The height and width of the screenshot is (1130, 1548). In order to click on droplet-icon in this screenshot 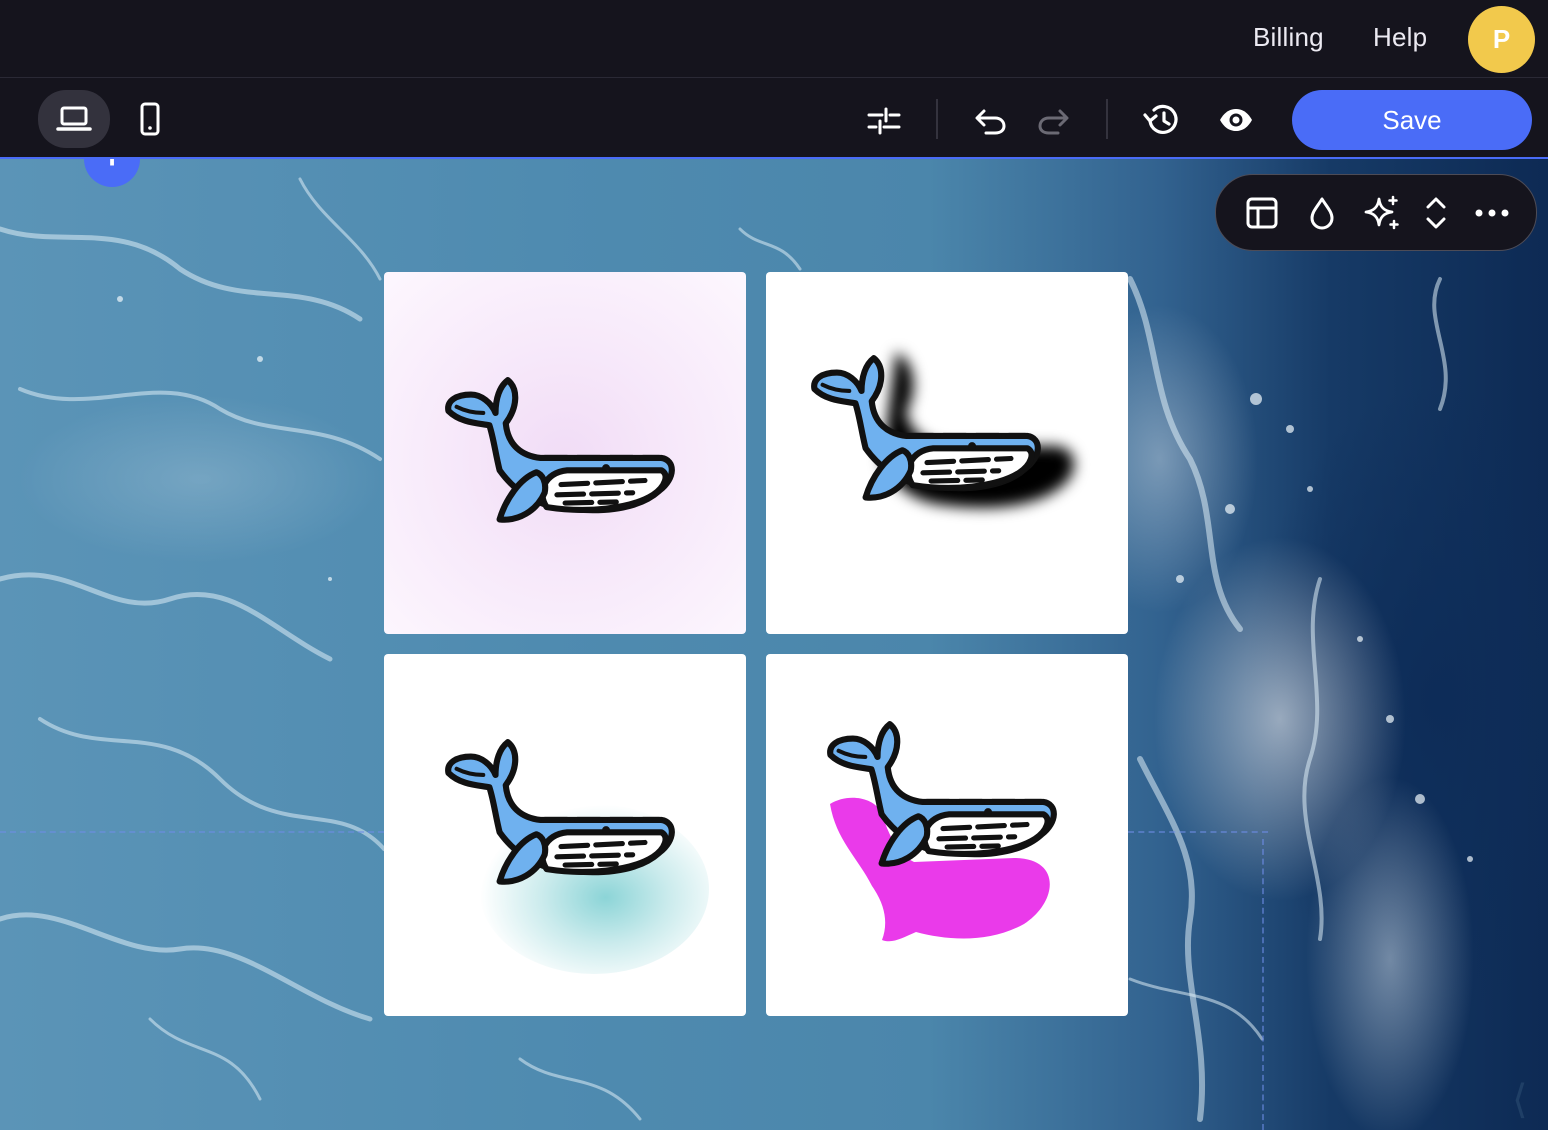, I will do `click(1322, 213)`.